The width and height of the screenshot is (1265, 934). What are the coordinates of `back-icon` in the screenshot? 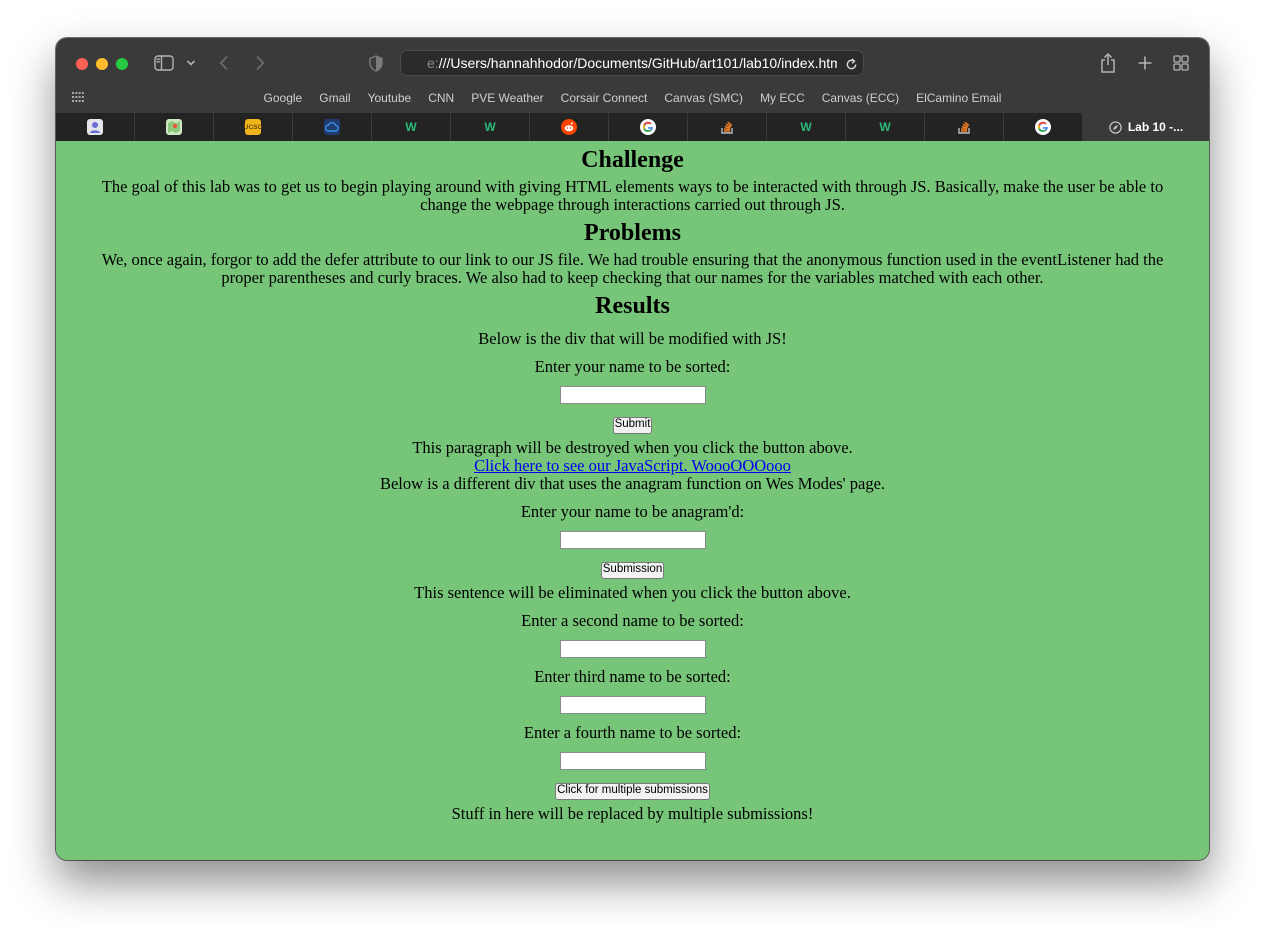 It's located at (224, 63).